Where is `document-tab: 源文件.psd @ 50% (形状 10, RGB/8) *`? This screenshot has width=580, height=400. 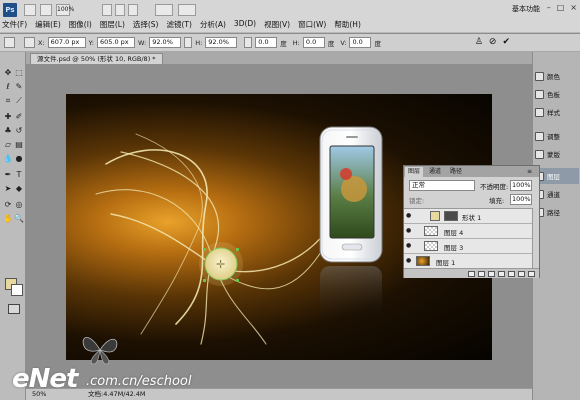 document-tab: 源文件.psd @ 50% (形状 10, RGB/8) * is located at coordinates (96, 58).